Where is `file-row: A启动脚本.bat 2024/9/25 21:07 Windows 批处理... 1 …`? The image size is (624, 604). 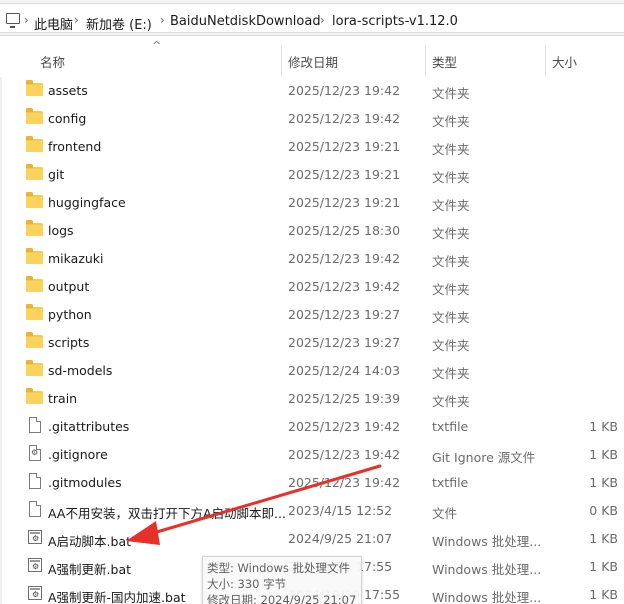
file-row: A启动脚本.bat 2024/9/25 21:07 Windows 批处理... 1 … is located at coordinates (312, 538).